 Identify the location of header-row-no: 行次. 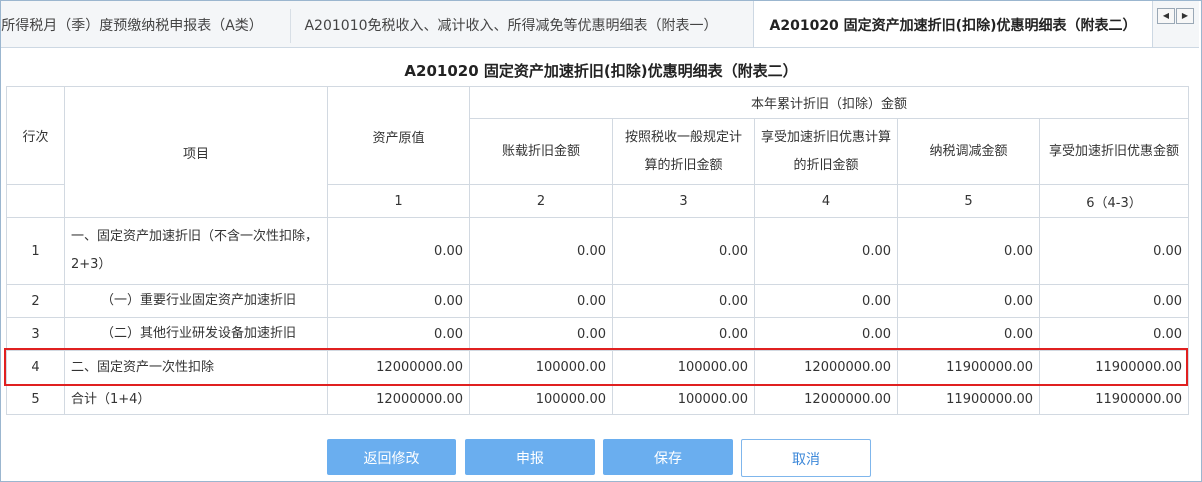
(35, 135).